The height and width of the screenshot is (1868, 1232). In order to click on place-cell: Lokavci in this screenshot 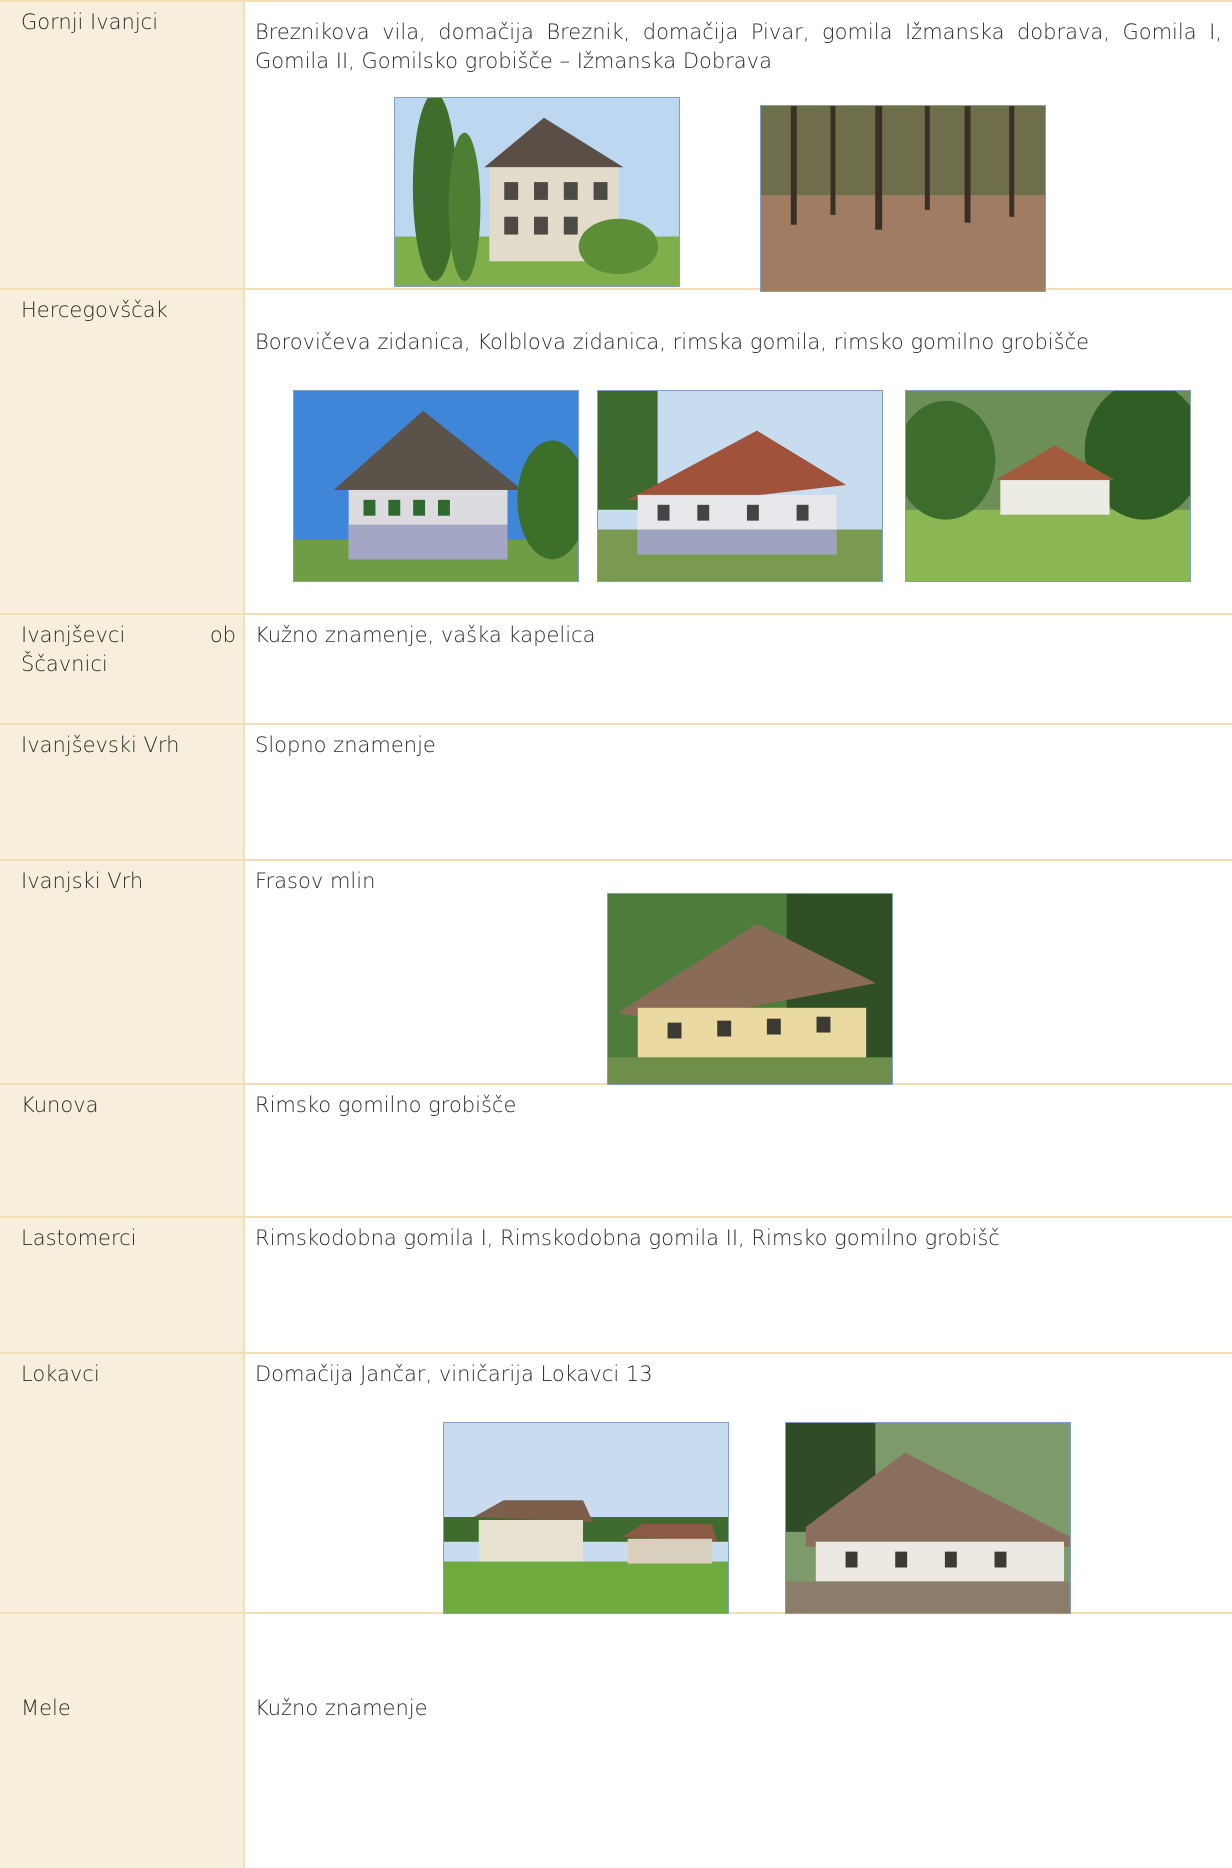, I will do `click(122, 1483)`.